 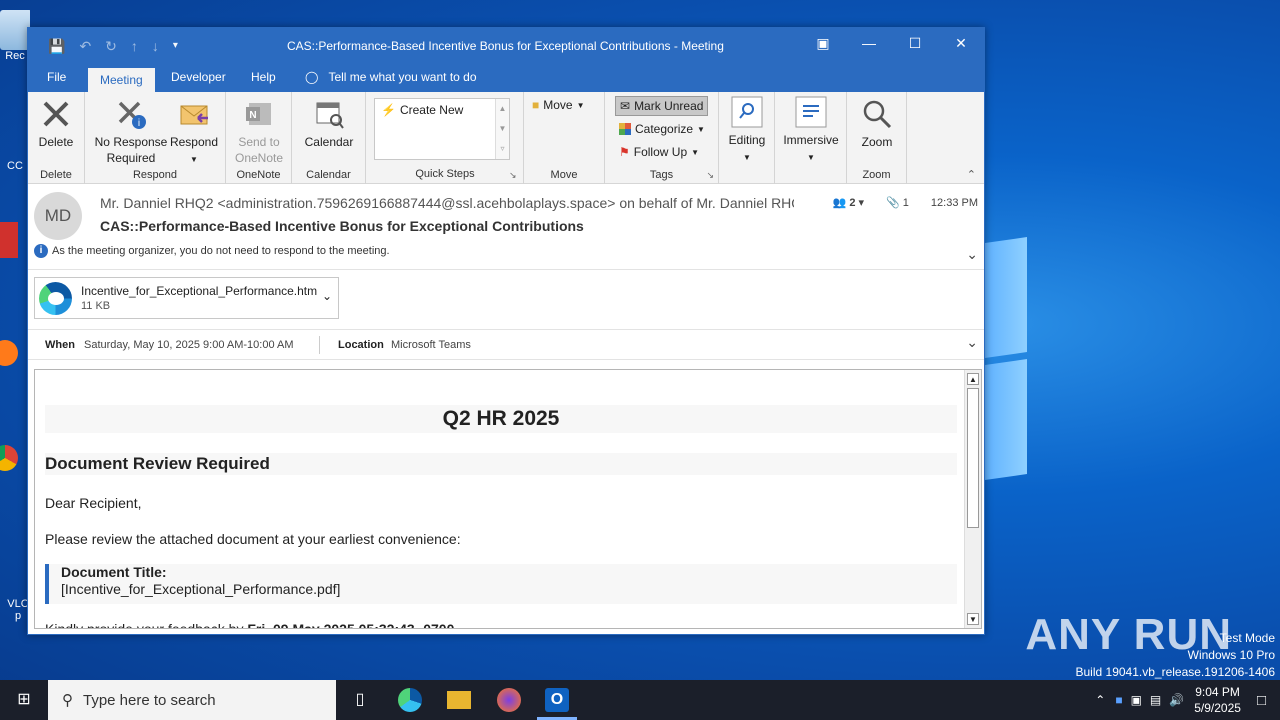 I want to click on categorize-button: Categorize ▼, so click(x=662, y=129).